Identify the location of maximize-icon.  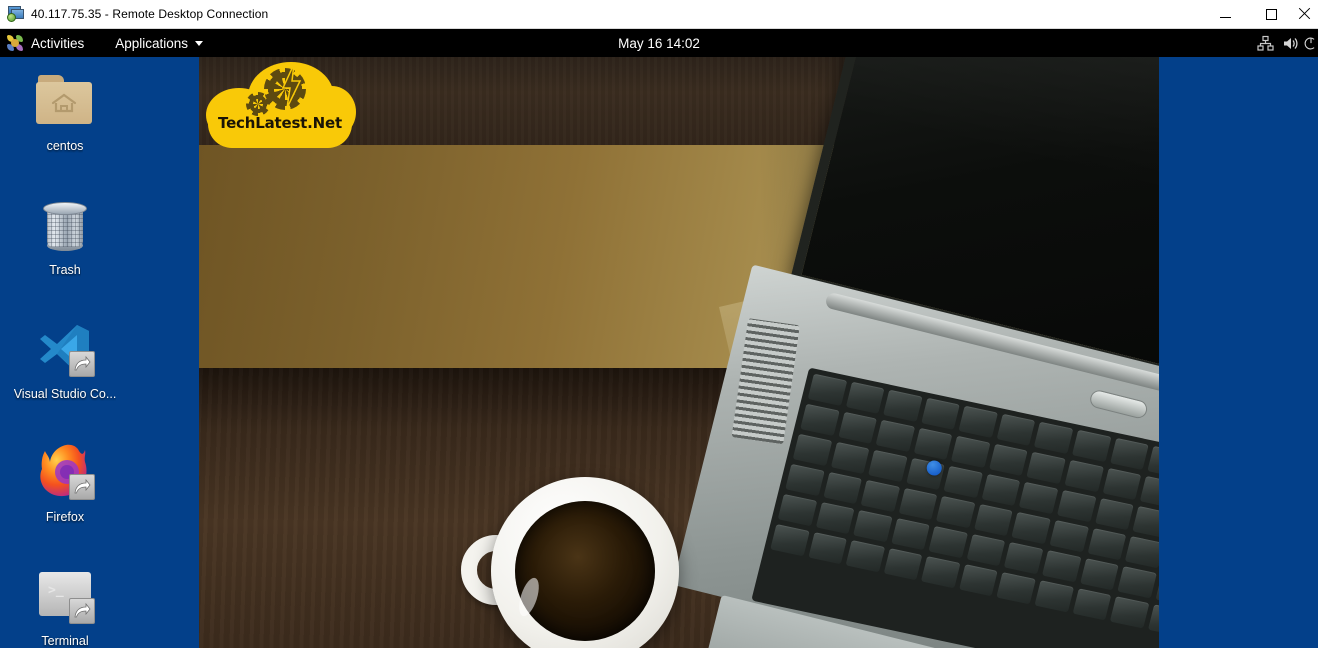
(1271, 14).